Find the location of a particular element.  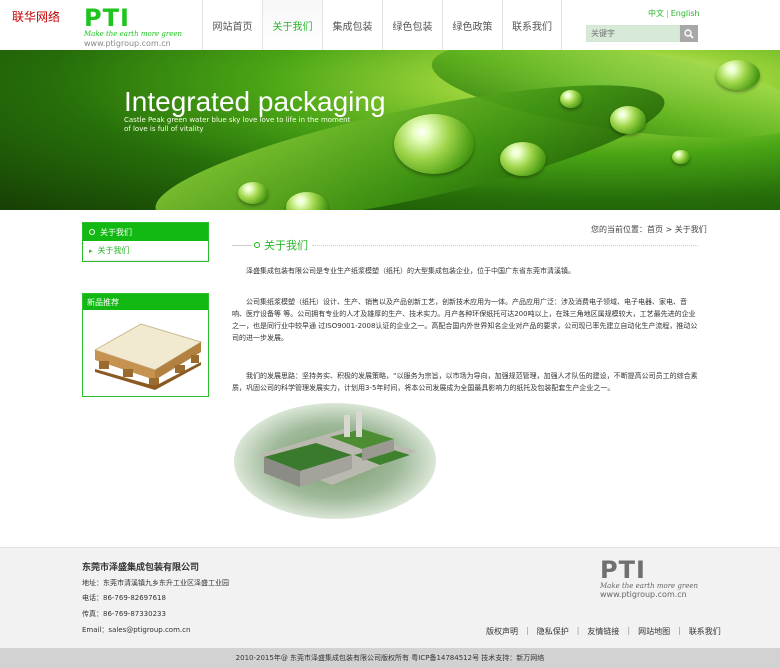

nav-integrated-packaging: 集成包装 is located at coordinates (352, 25).